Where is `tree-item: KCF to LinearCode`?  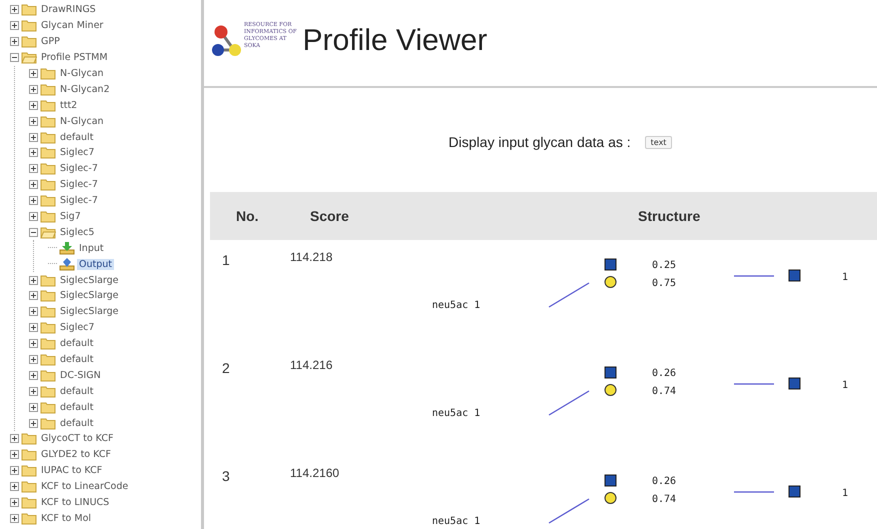 tree-item: KCF to LinearCode is located at coordinates (84, 486).